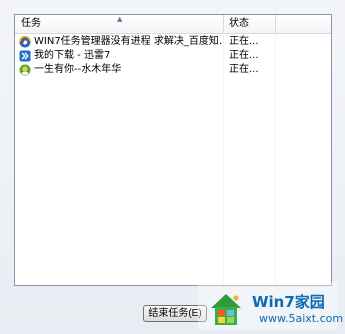 The width and height of the screenshot is (345, 334). I want to click on ie-icon, so click(25, 42).